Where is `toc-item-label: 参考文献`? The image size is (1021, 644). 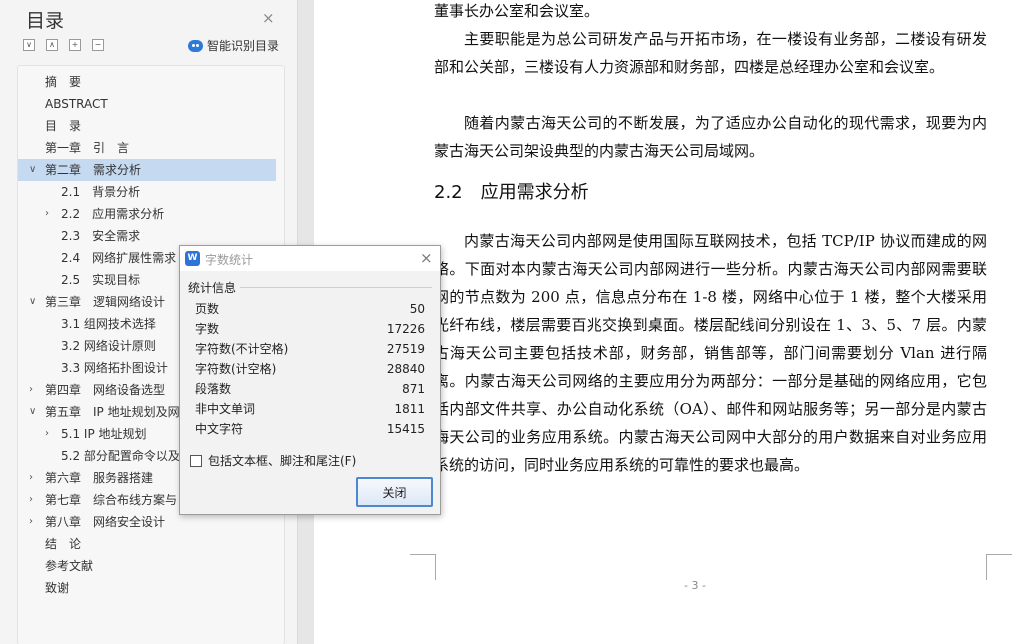 toc-item-label: 参考文献 is located at coordinates (69, 566).